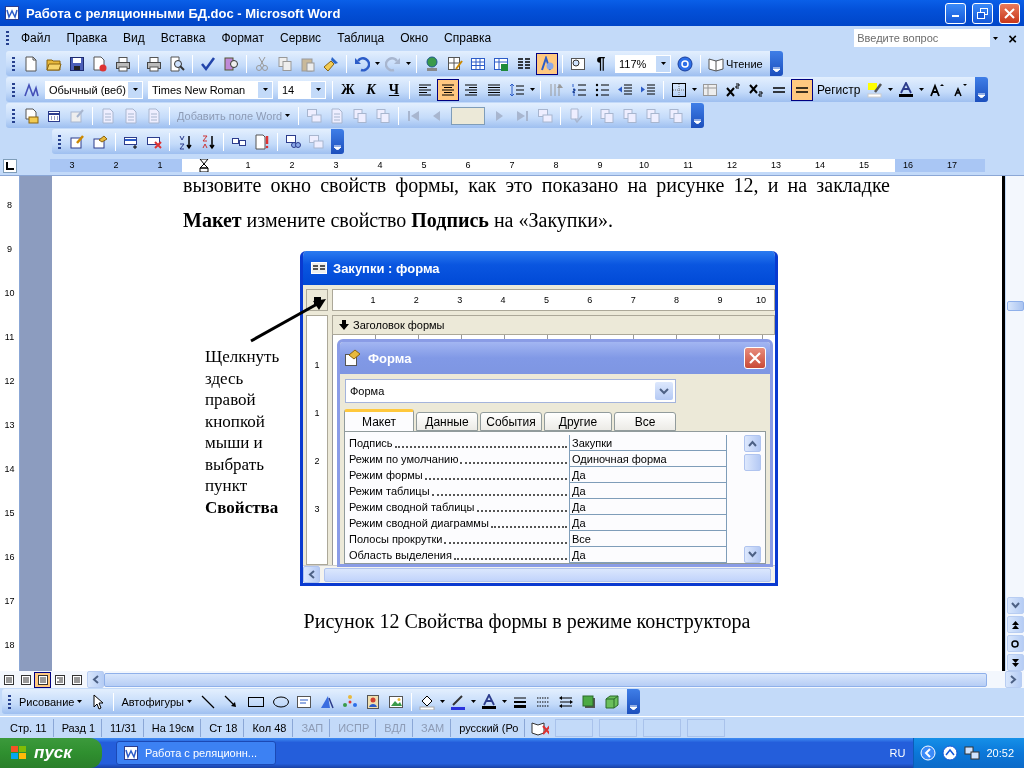 This screenshot has width=1024, height=768. I want to click on status-item: русский (Ро, so click(489, 727).